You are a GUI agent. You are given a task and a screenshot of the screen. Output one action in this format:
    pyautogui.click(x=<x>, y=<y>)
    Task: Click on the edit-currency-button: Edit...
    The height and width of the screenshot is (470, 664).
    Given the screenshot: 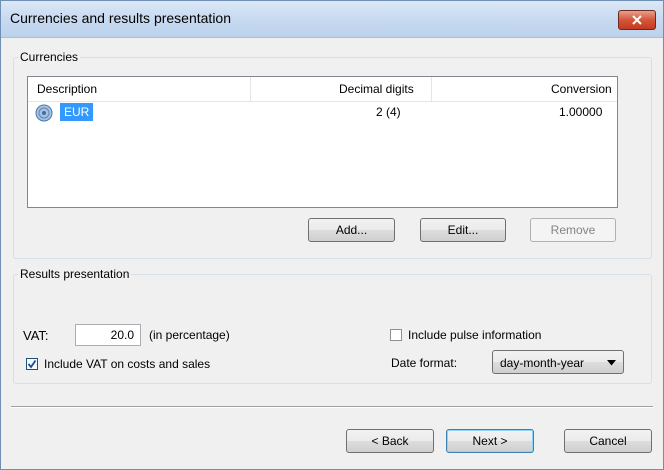 What is the action you would take?
    pyautogui.click(x=463, y=230)
    